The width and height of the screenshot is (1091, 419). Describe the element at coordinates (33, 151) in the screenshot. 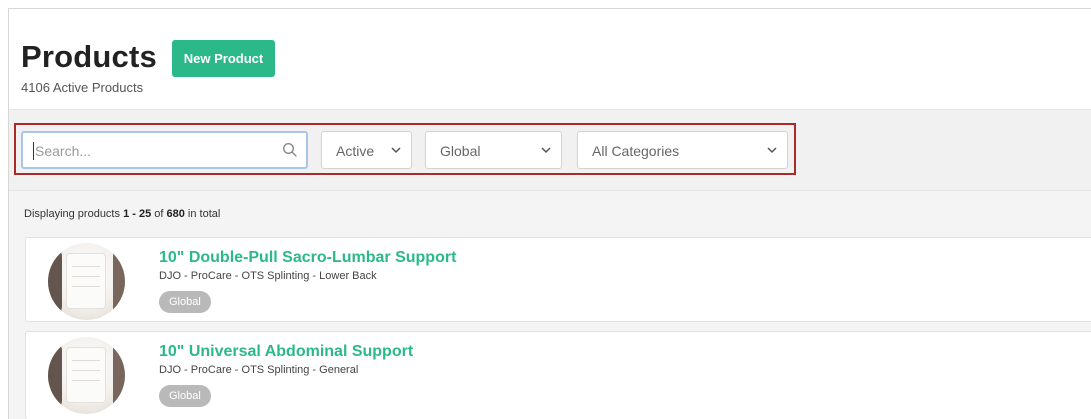

I see `text-cursor` at that location.